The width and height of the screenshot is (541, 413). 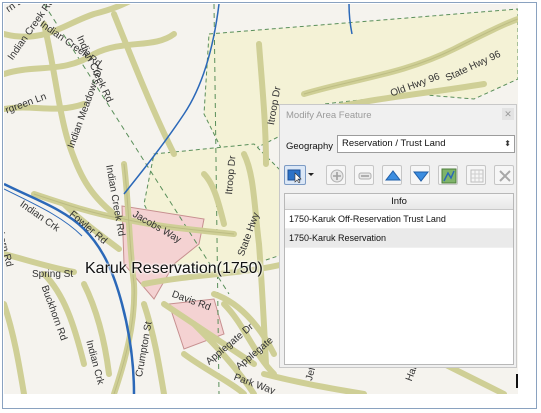 I want to click on info-column-header: Info, so click(x=399, y=202).